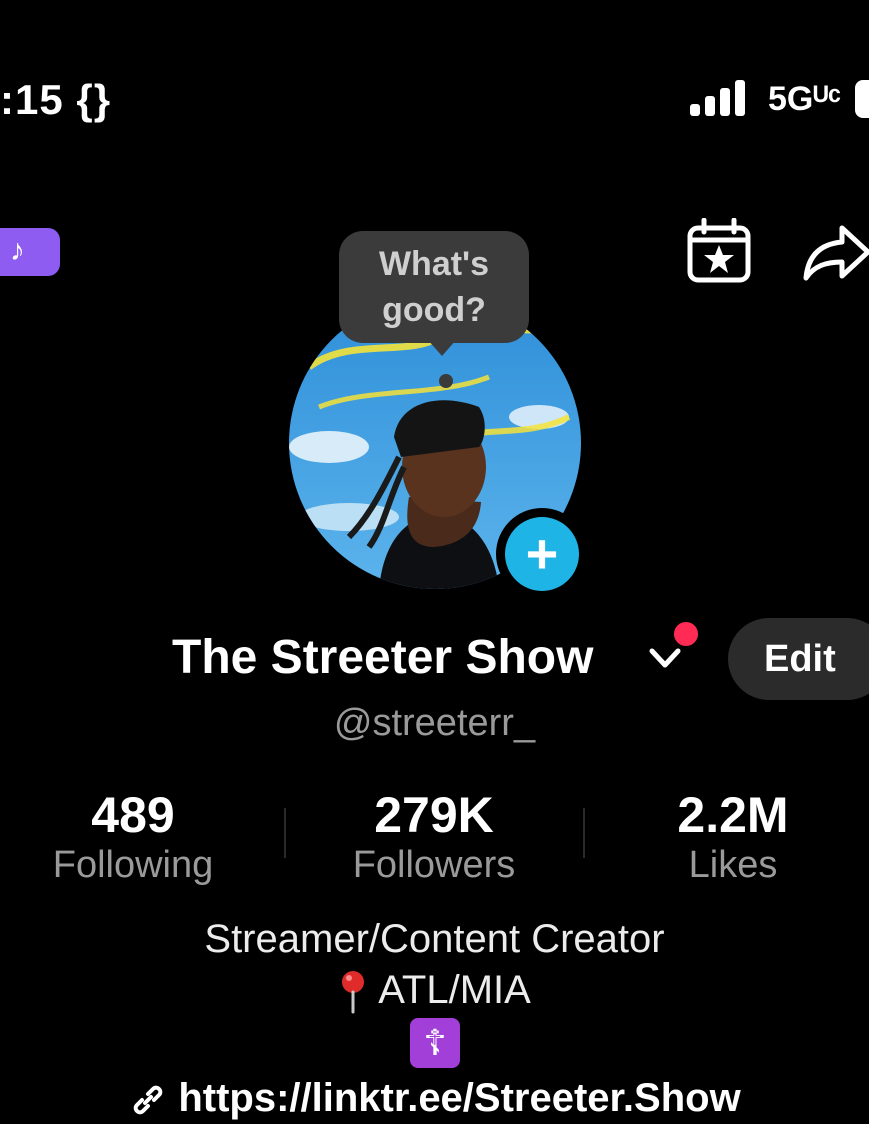  I want to click on stat-value: 2.2M, so click(733, 815).